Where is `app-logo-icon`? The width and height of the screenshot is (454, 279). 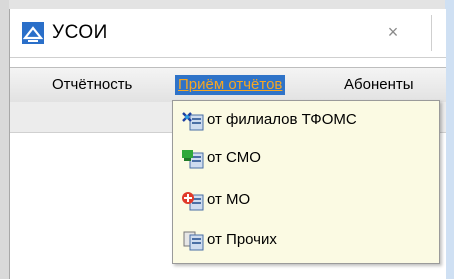
app-logo-icon is located at coordinates (33, 33).